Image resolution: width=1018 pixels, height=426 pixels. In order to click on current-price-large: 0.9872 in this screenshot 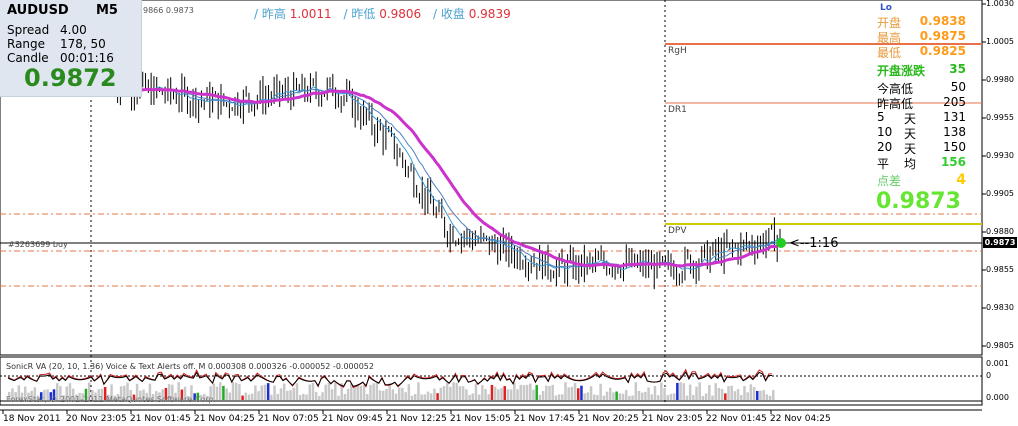, I will do `click(70, 78)`.